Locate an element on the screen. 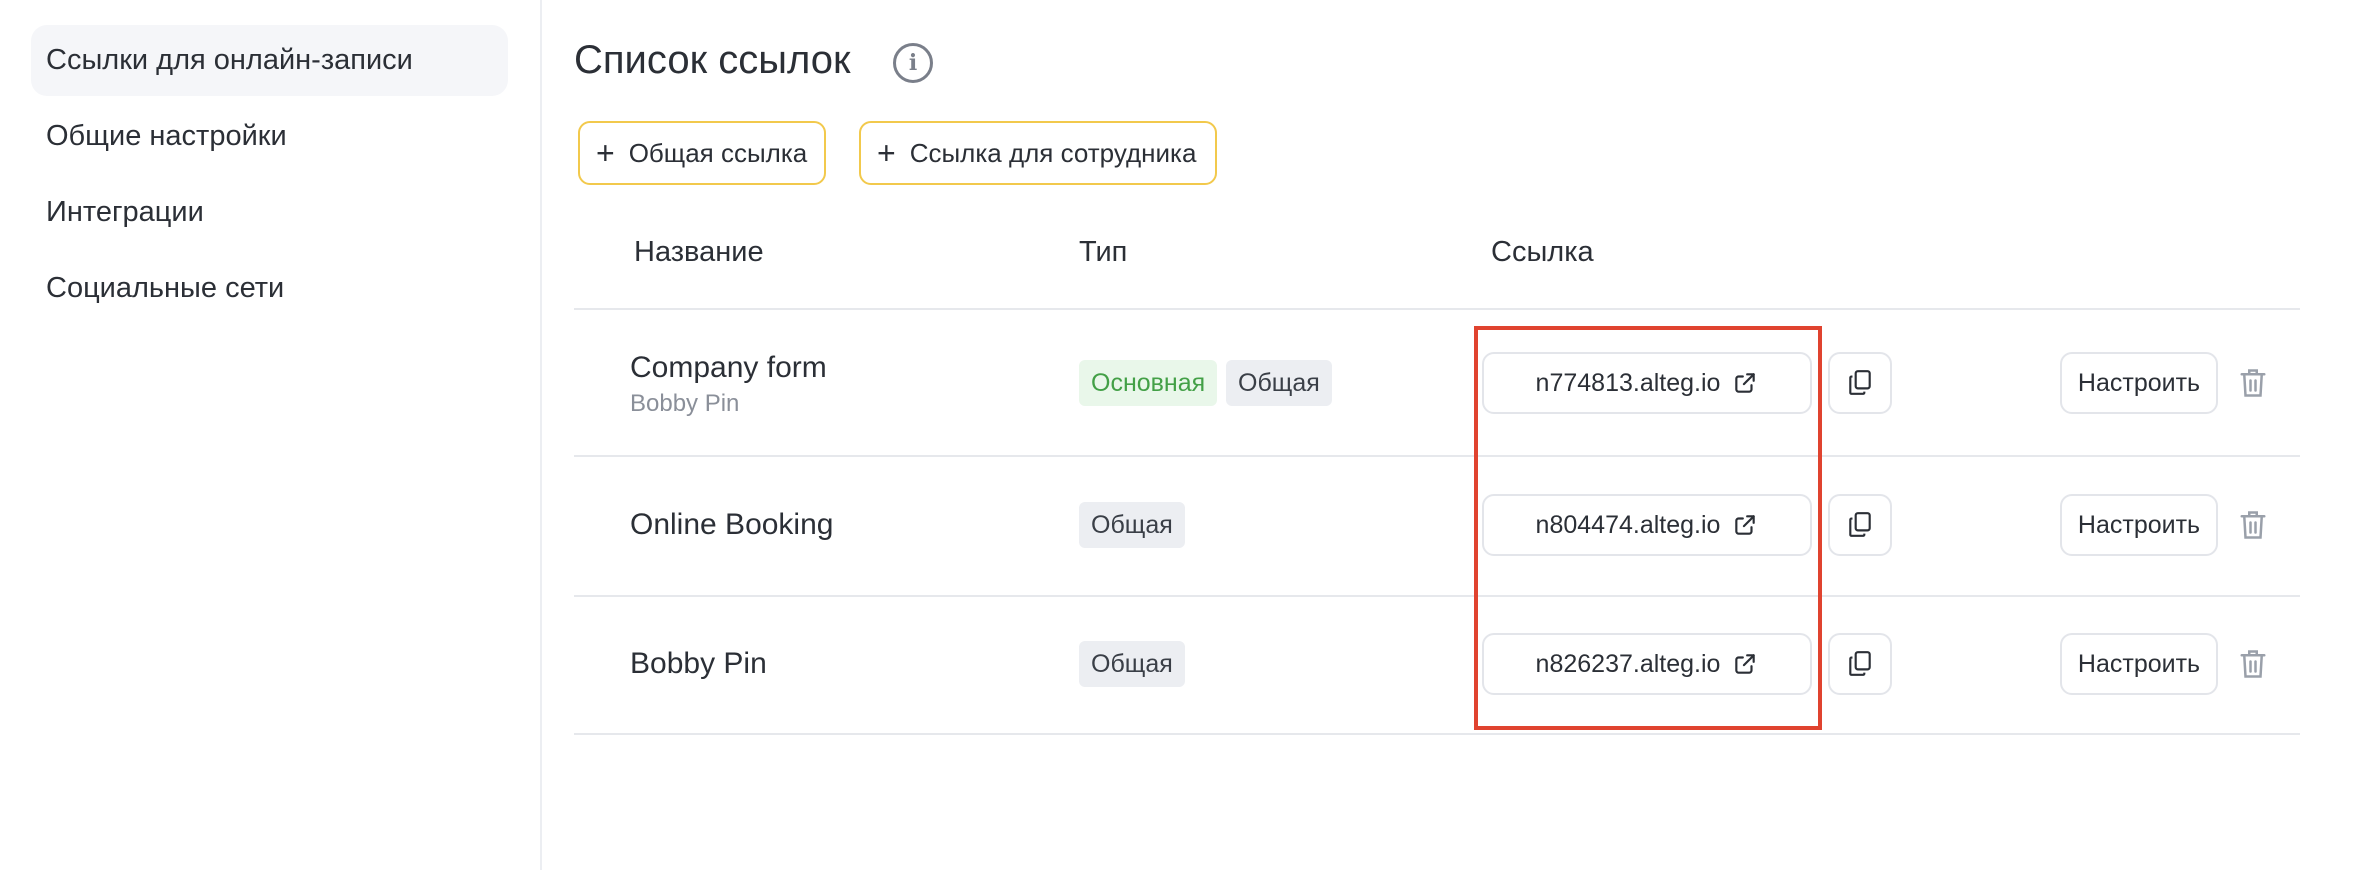 Image resolution: width=2380 pixels, height=870 pixels. sidebar-item-general-settings: Общие настройки is located at coordinates (269, 136).